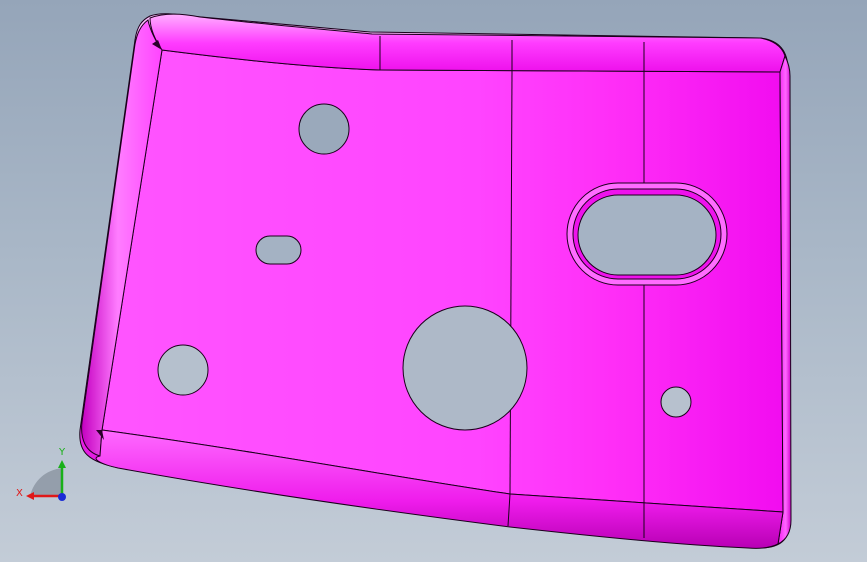 This screenshot has height=562, width=867. I want to click on hole-large-center, so click(465, 368).